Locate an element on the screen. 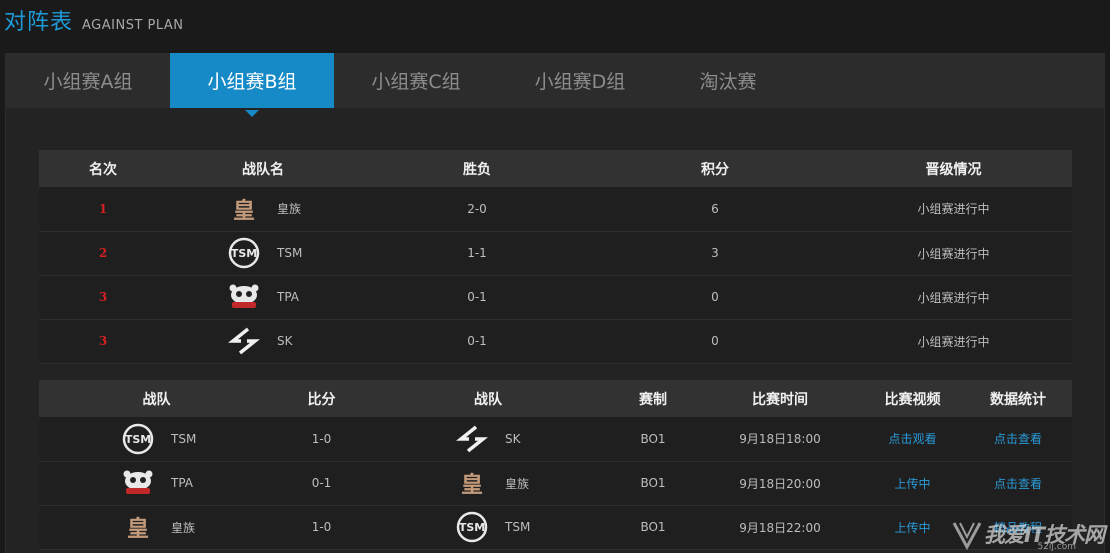 The height and width of the screenshot is (553, 1110). tab-label: 小组赛C组 is located at coordinates (416, 82).